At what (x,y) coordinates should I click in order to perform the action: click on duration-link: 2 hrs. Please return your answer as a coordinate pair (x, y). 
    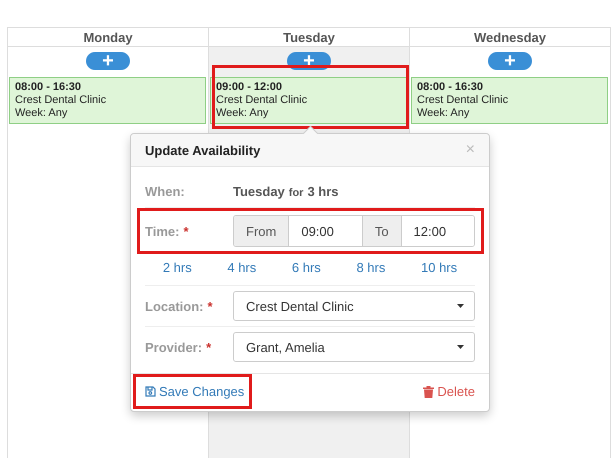
    Looking at the image, I should click on (177, 267).